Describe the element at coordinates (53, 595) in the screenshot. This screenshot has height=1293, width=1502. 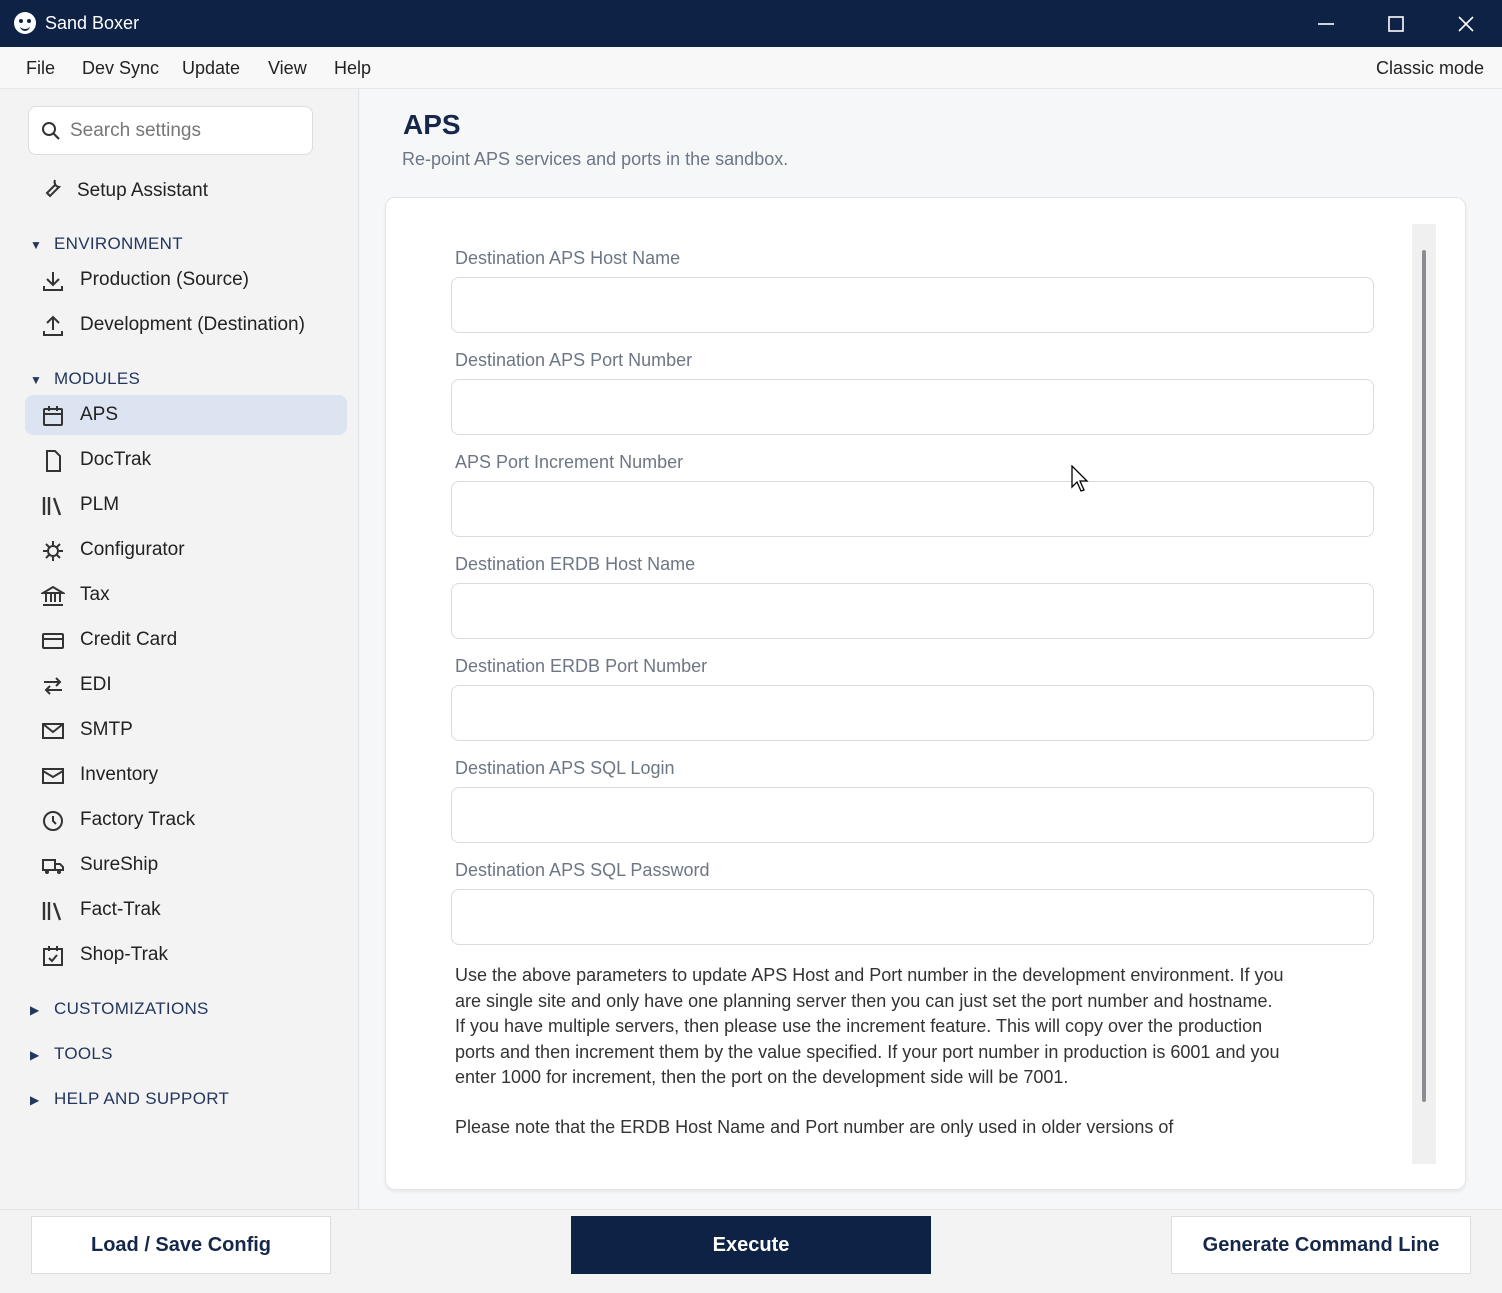
I see `bank-icon` at that location.